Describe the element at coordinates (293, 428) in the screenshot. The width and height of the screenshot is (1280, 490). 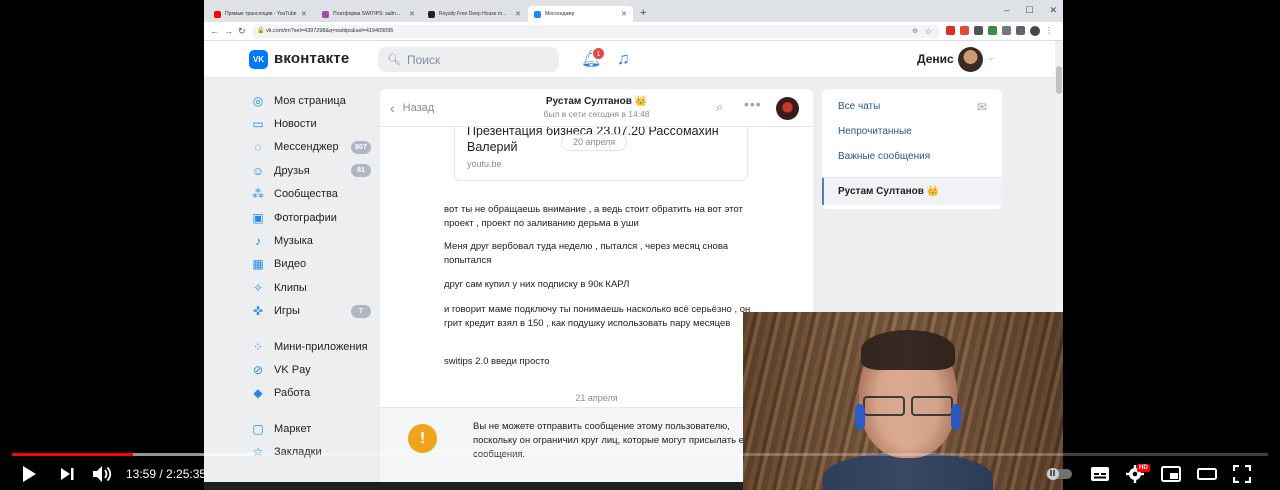
I see `sidebar-item-label: Маркет` at that location.